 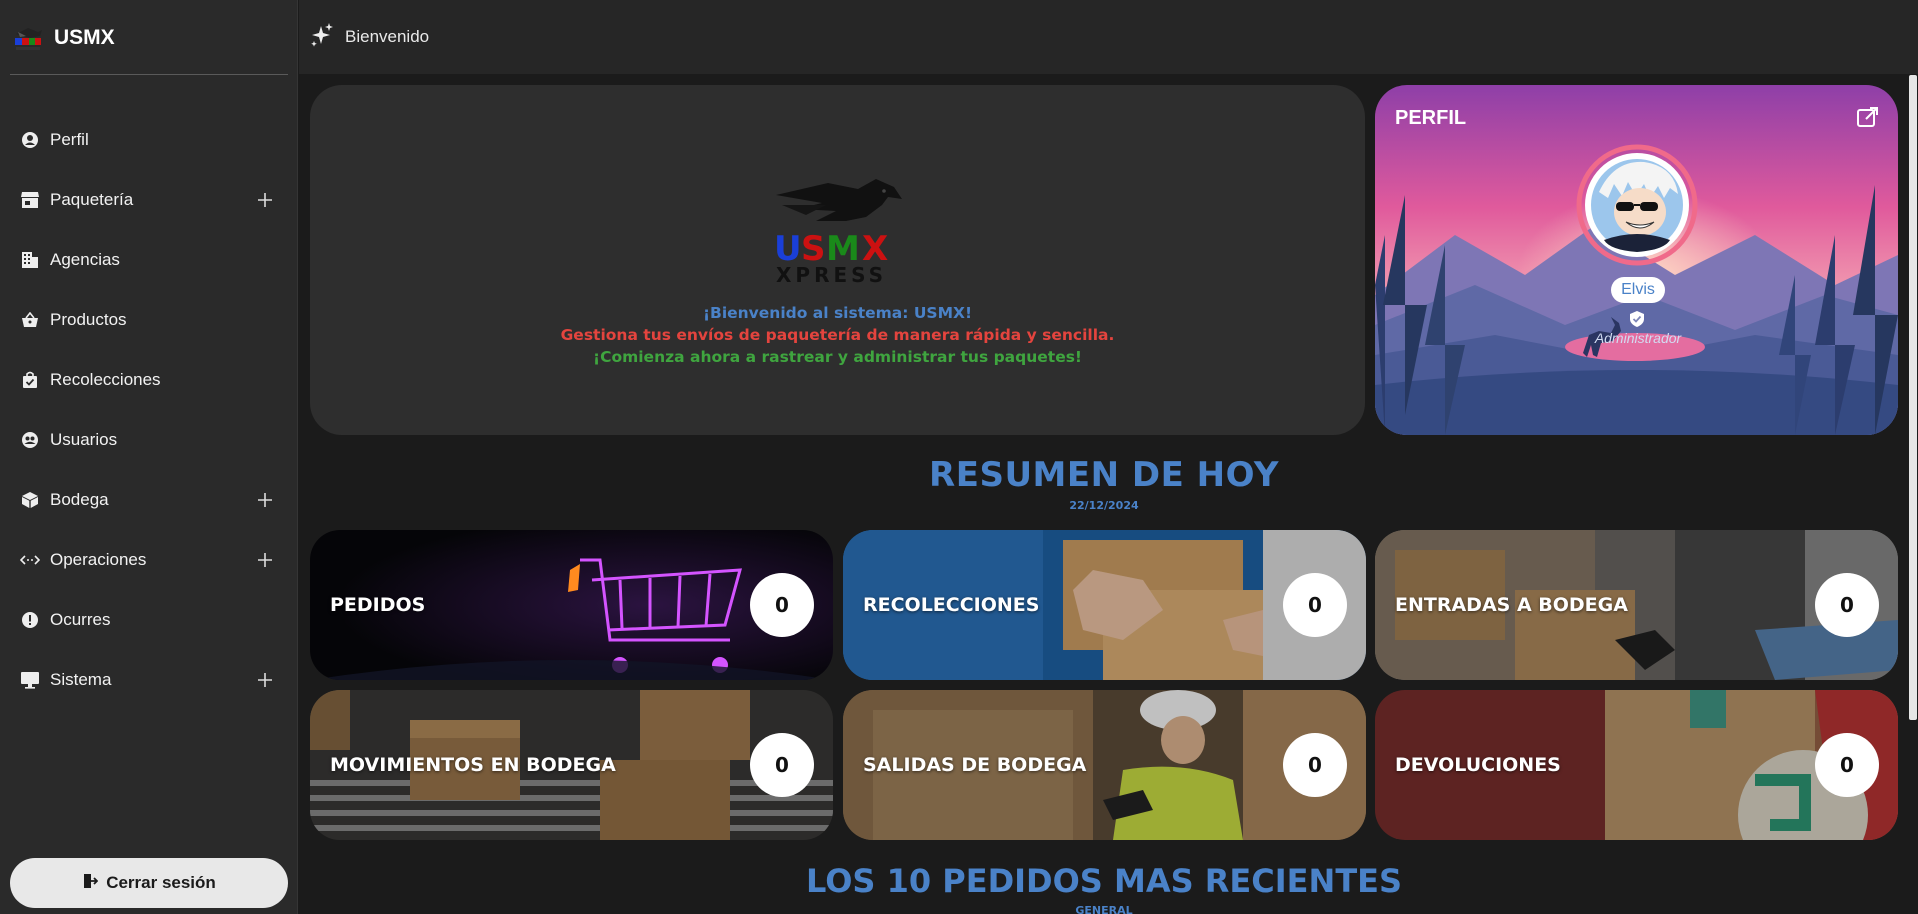 I want to click on stat-card-label: DEVOLUCIONES, so click(x=1478, y=765).